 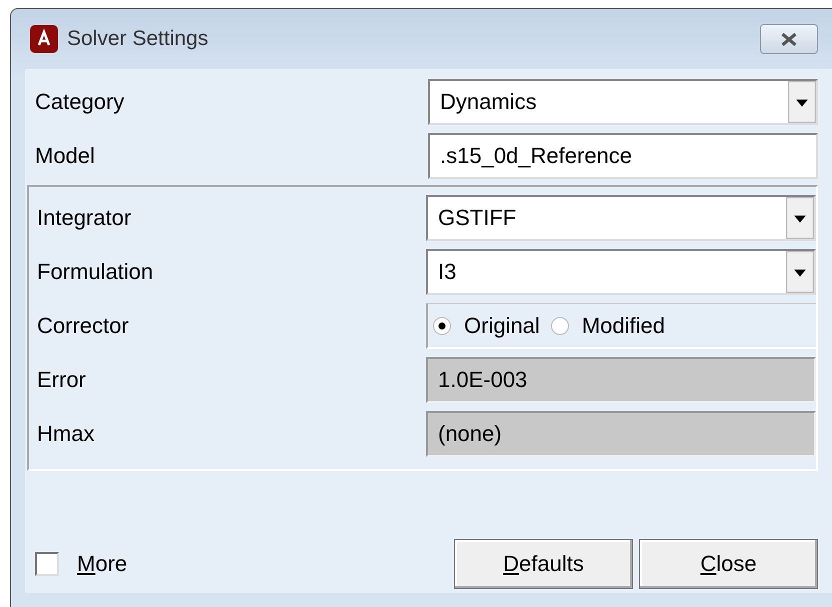 What do you see at coordinates (84, 218) in the screenshot?
I see `field-label: Integrator` at bounding box center [84, 218].